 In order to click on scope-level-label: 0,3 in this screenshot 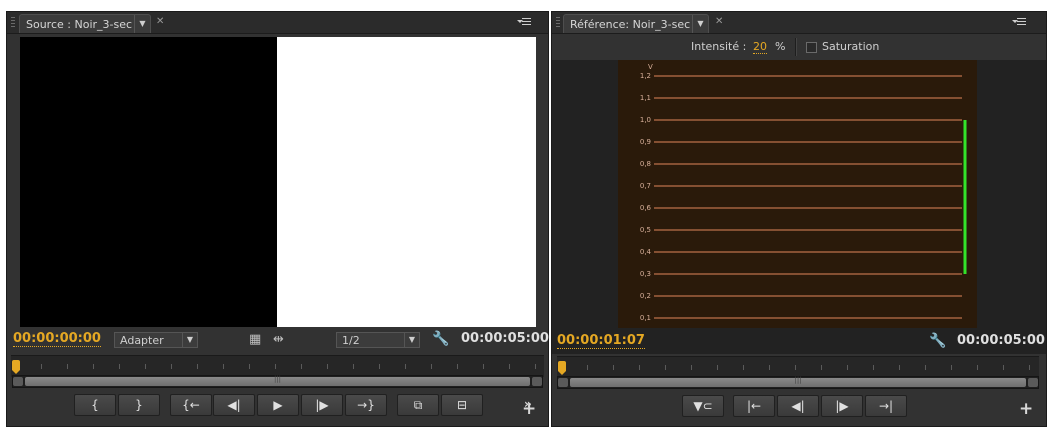, I will do `click(645, 274)`.